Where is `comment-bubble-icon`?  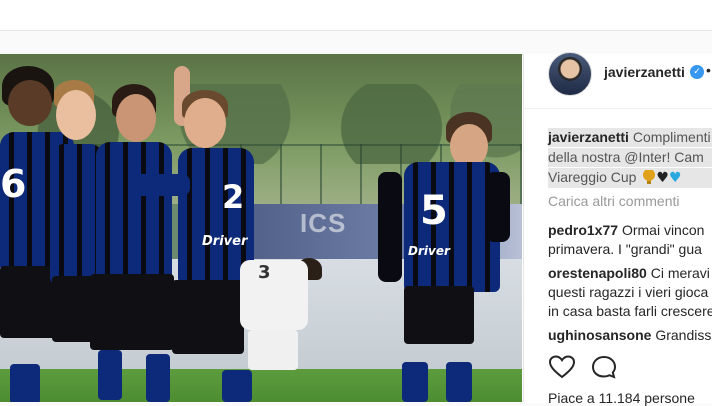
comment-bubble-icon is located at coordinates (604, 367).